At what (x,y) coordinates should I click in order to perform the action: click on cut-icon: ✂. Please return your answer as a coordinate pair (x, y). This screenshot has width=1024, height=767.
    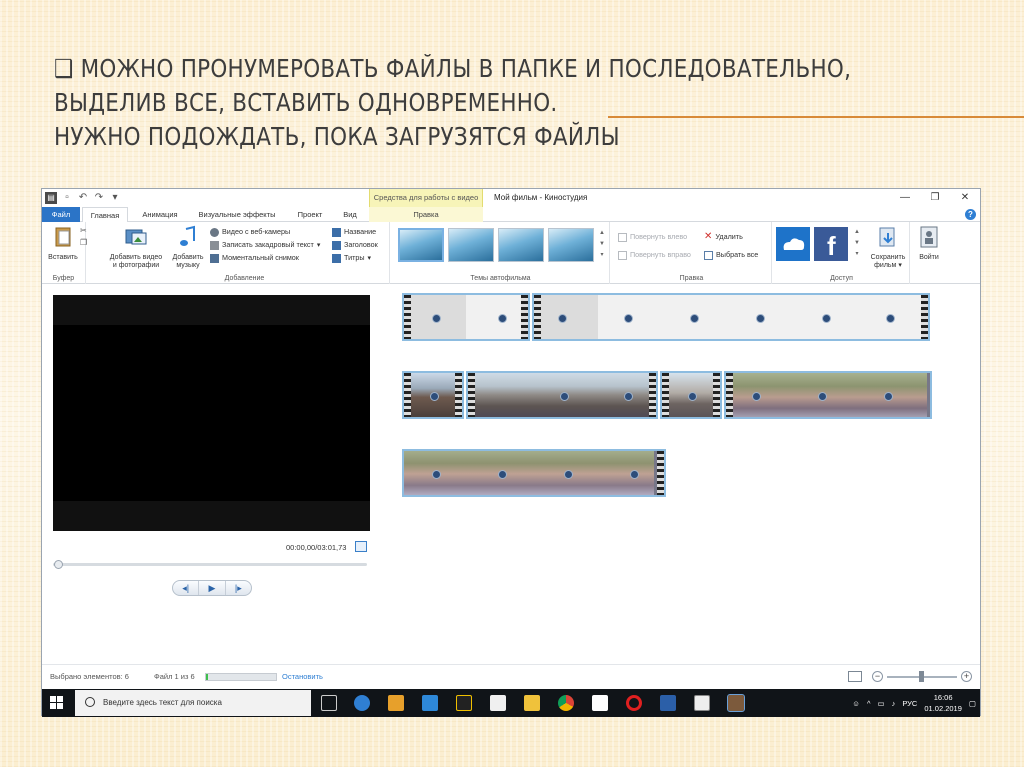
    Looking at the image, I should click on (83, 230).